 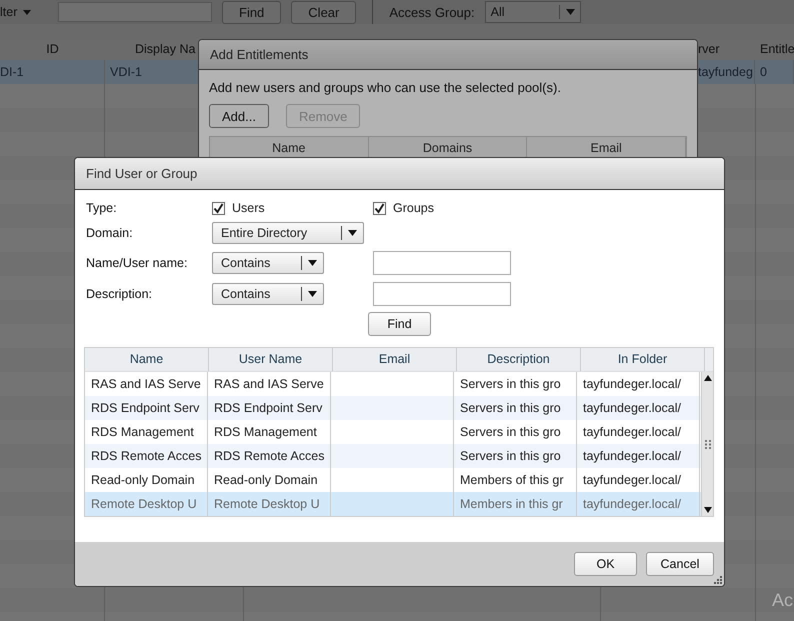 I want to click on domain-dropdown: Entire Directory, so click(x=288, y=233).